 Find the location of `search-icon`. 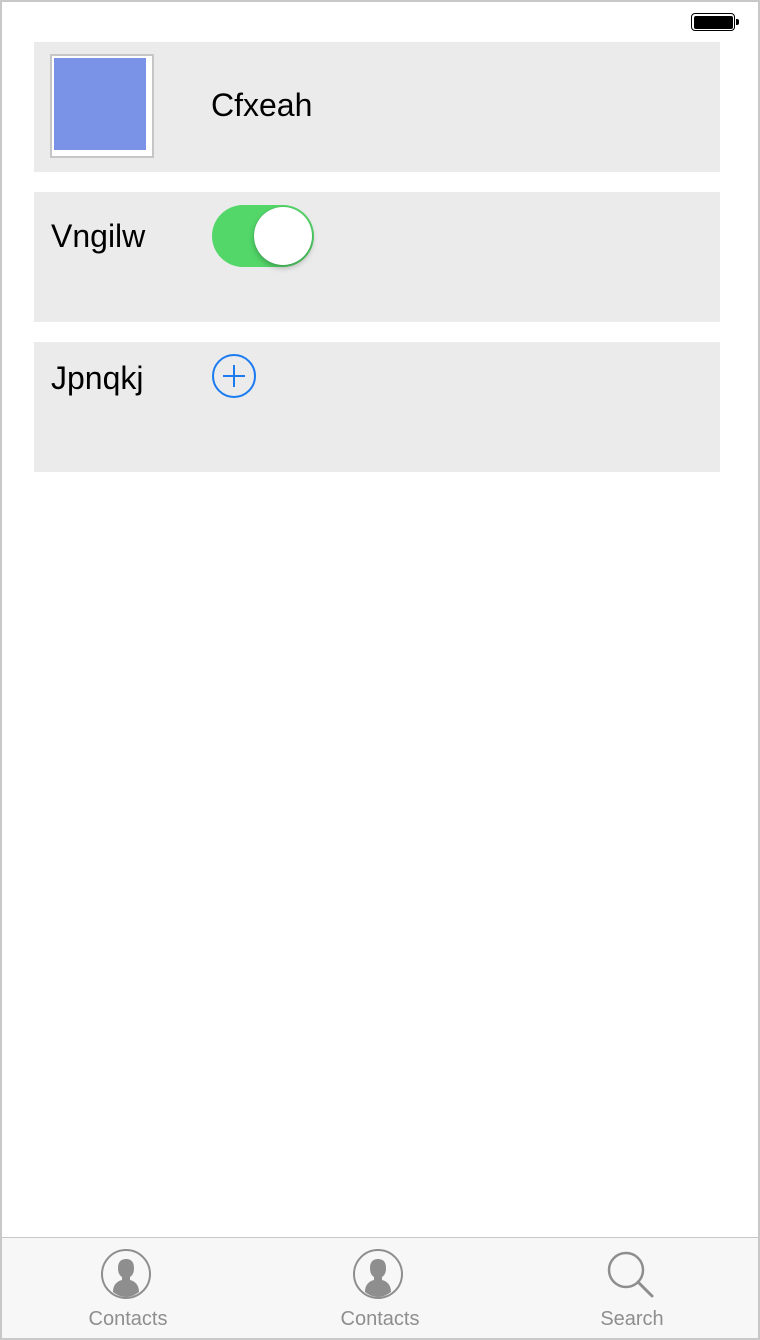

search-icon is located at coordinates (630, 1274).